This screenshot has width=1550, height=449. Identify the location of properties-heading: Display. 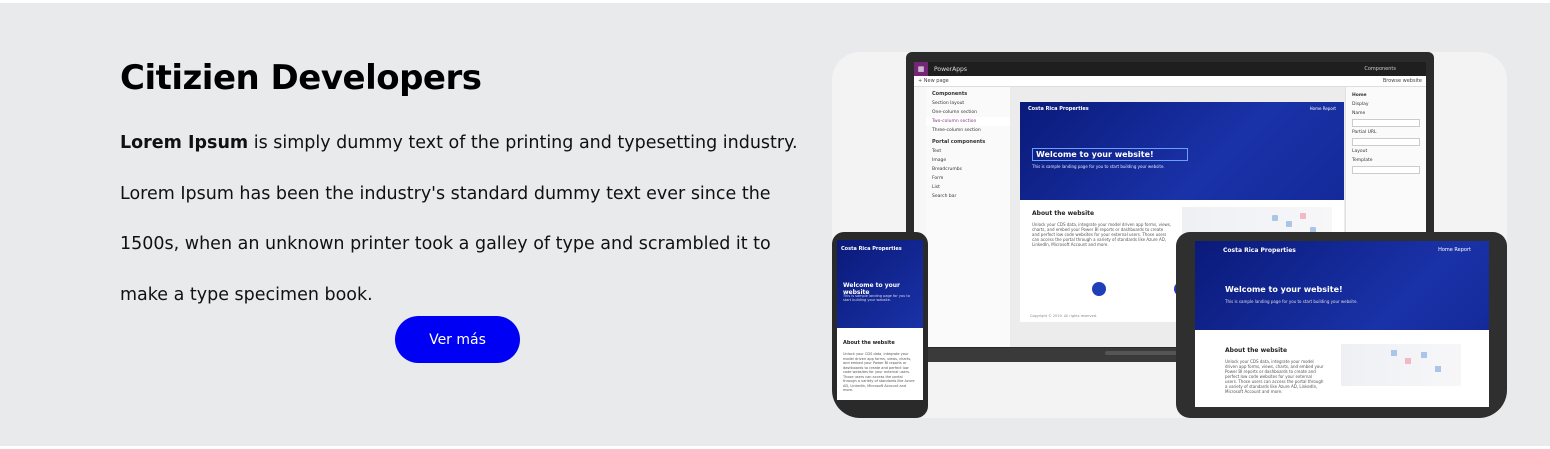
(1360, 104).